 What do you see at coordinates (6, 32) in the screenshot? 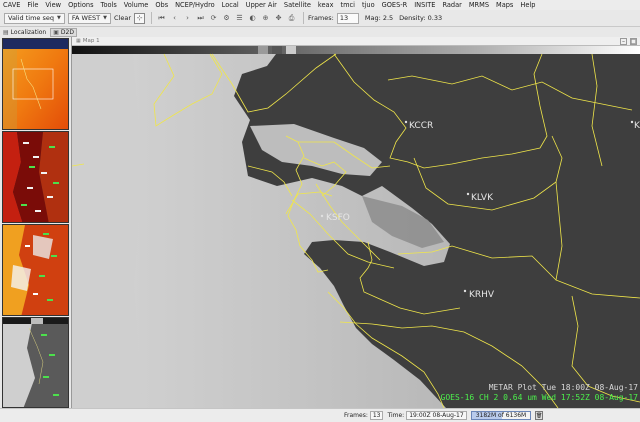
I see `folder-icon: ▤` at bounding box center [6, 32].